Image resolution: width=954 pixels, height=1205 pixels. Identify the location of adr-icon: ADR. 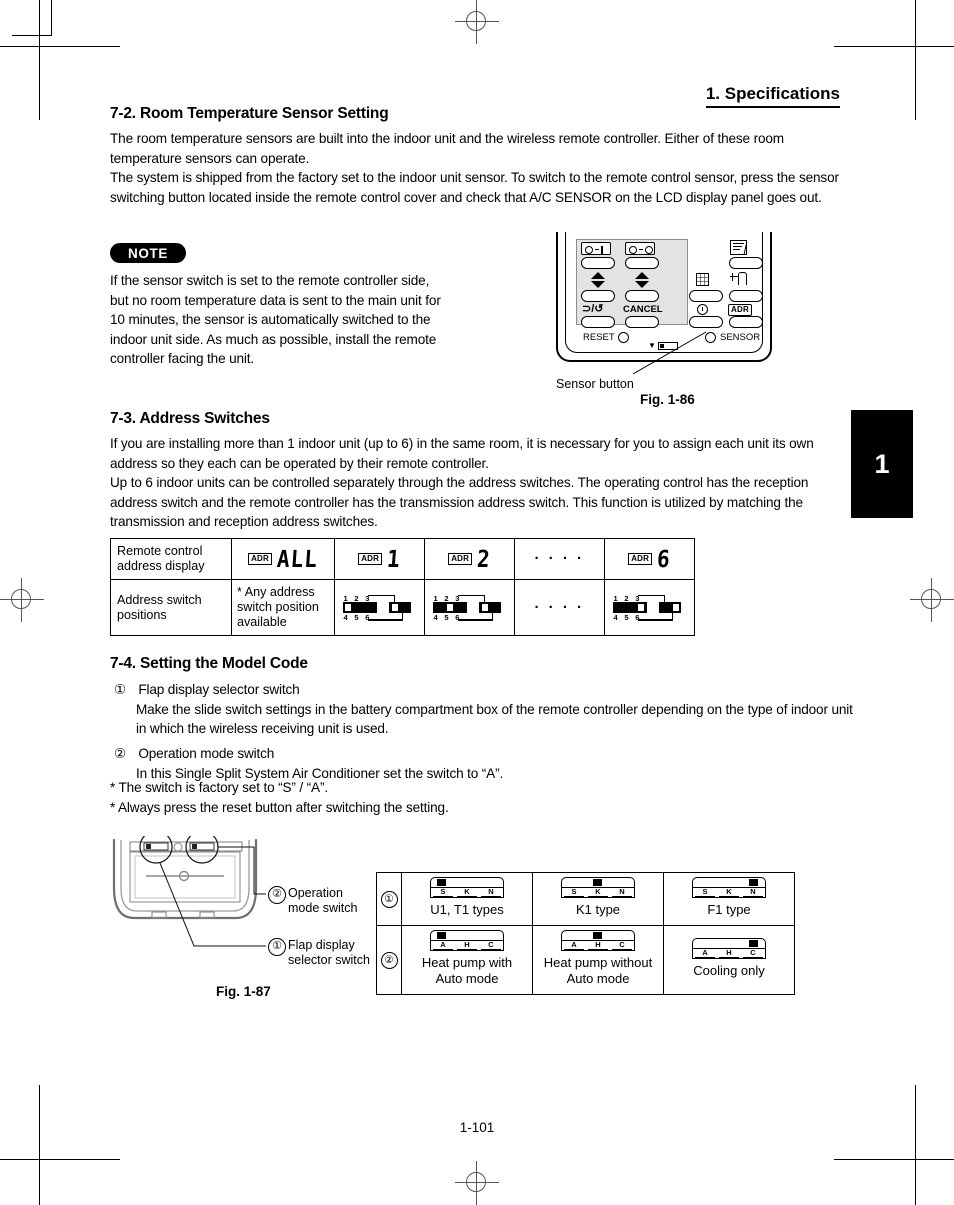
(740, 310).